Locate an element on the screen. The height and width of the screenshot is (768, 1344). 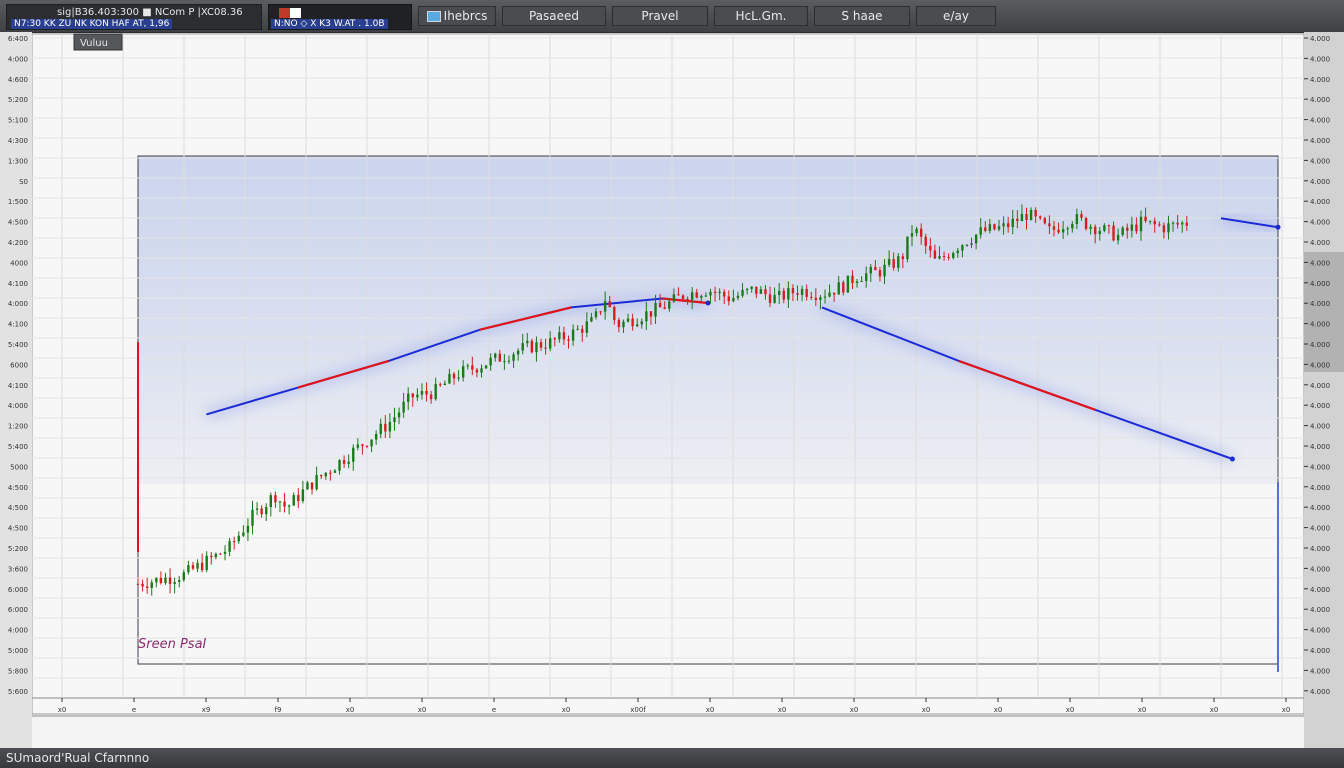
tab-5: S haae is located at coordinates (862, 16).